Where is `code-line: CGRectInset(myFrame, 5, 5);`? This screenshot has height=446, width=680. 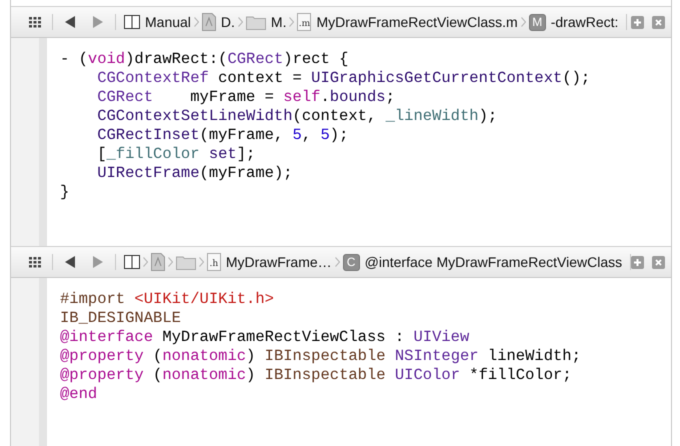
code-line: CGRectInset(myFrame, 5, 5); is located at coordinates (222, 135).